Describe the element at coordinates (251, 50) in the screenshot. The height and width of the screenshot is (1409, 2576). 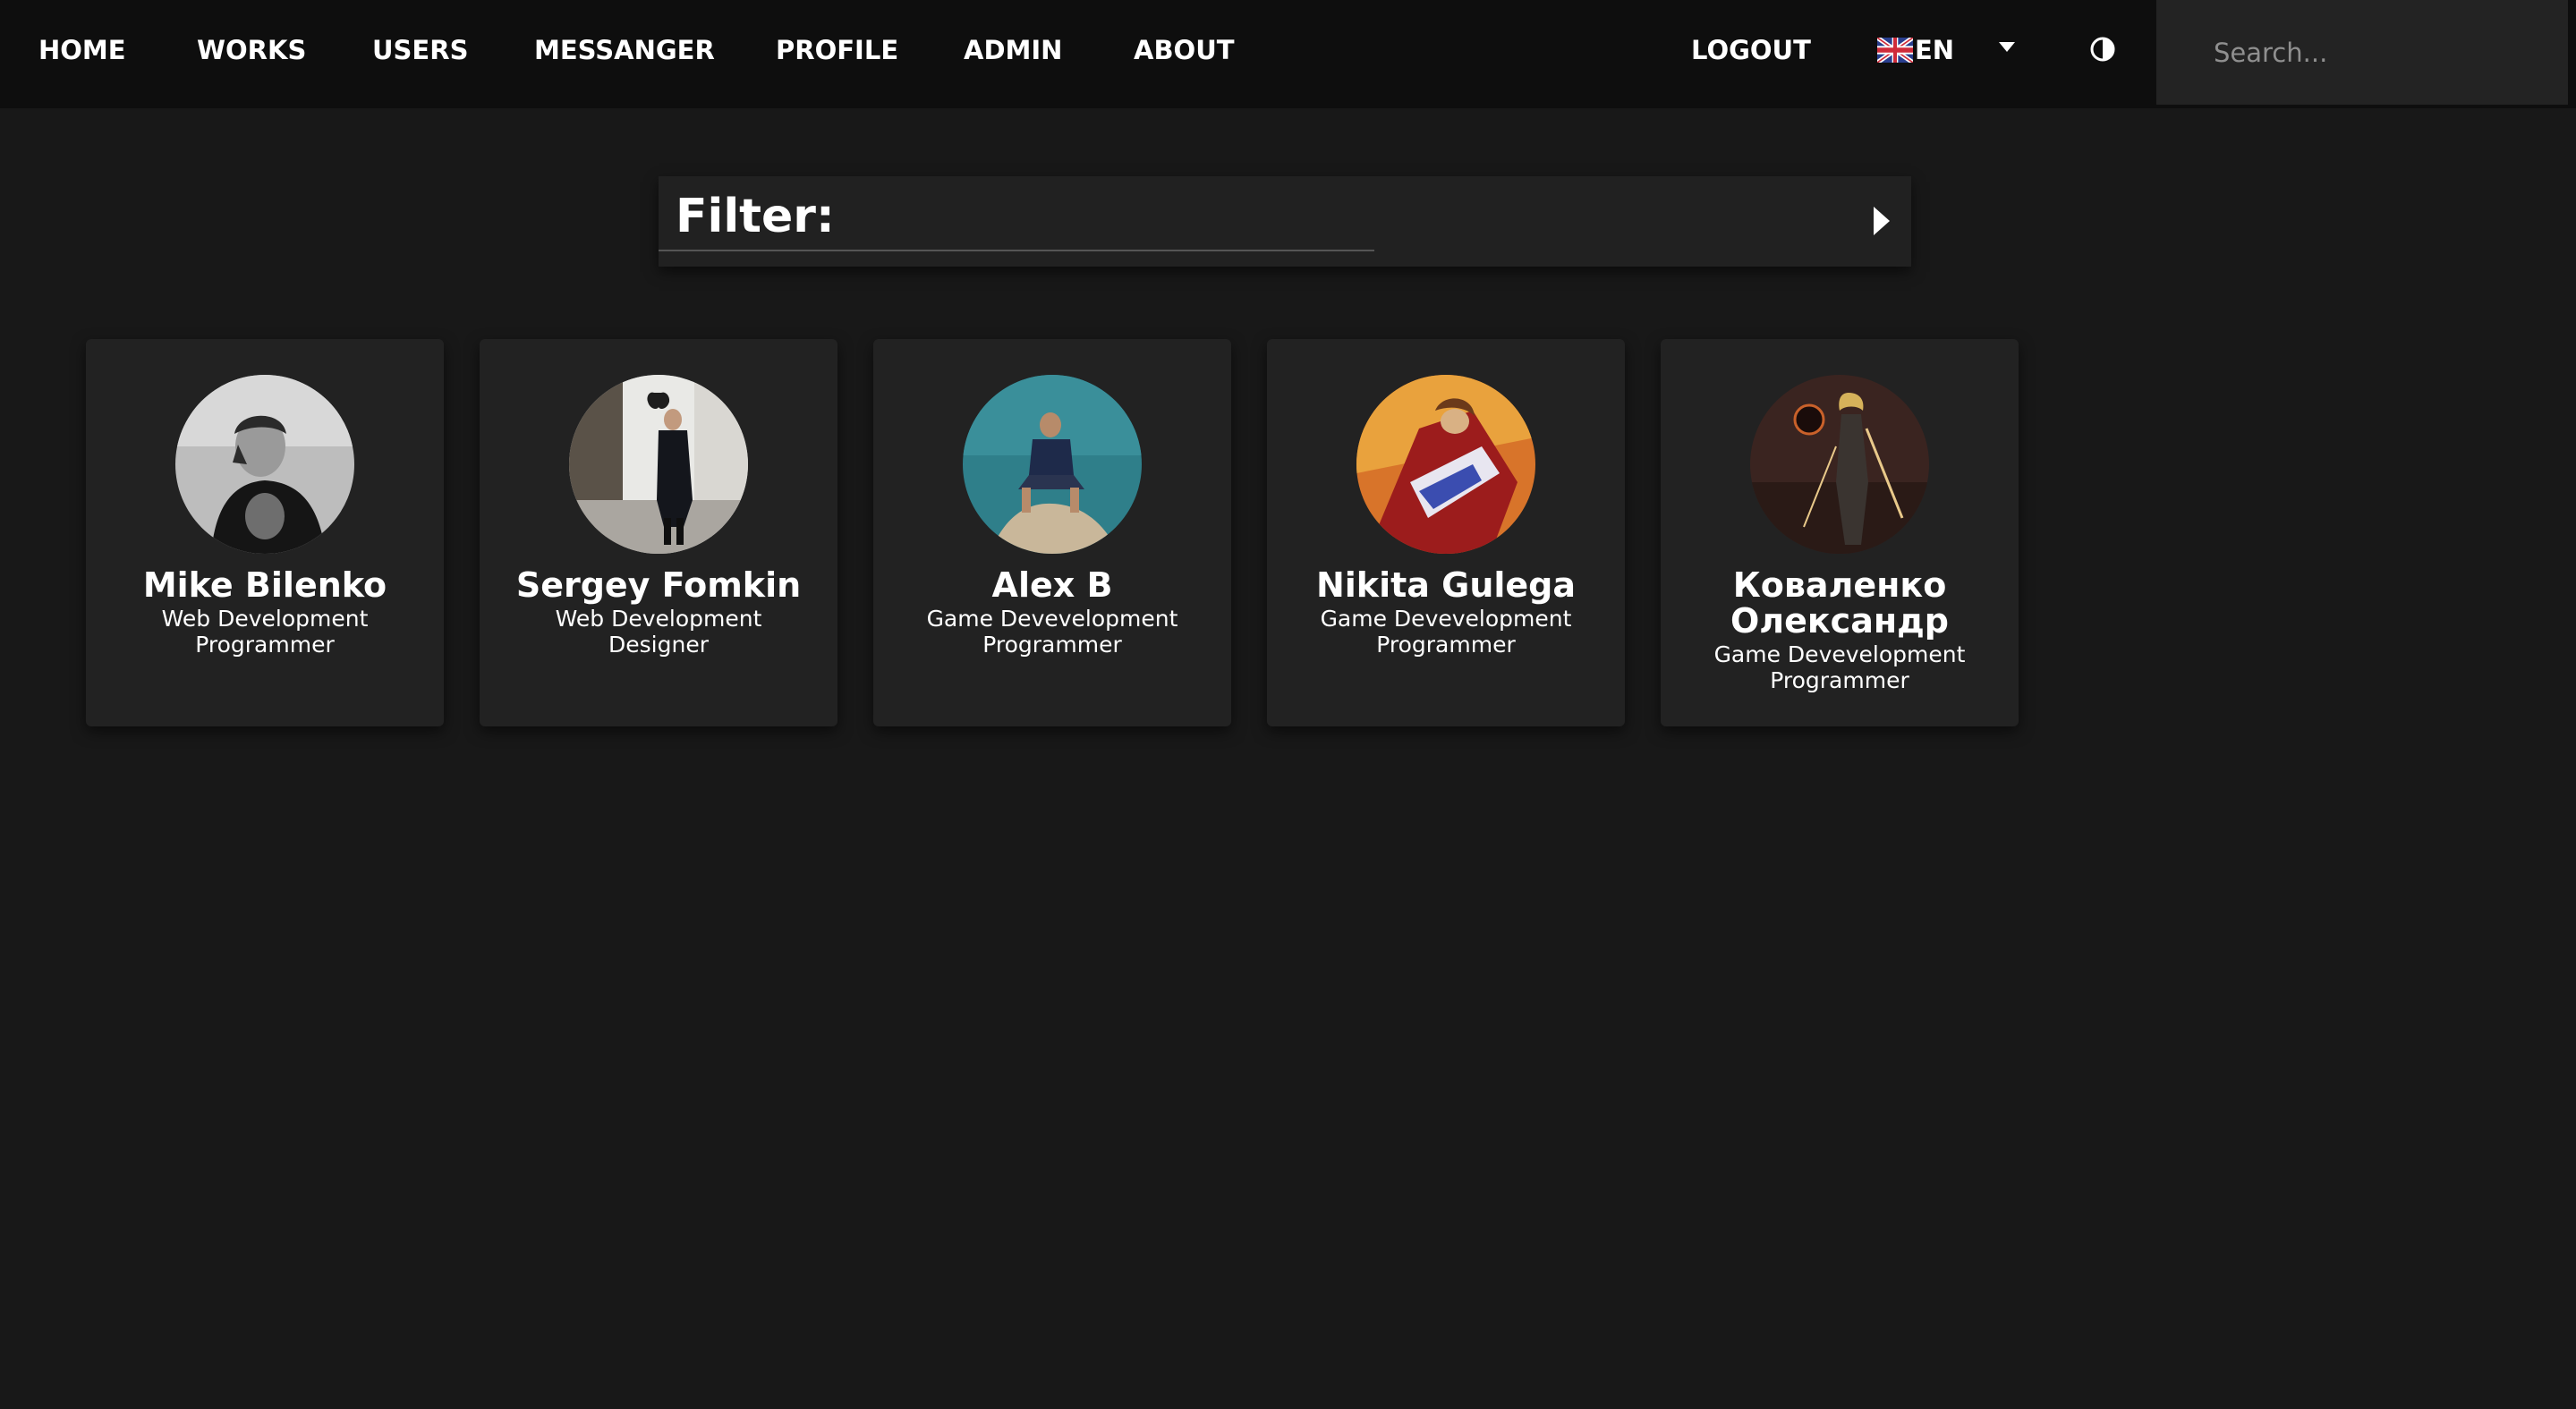
I see `nav-works: WORKS` at that location.